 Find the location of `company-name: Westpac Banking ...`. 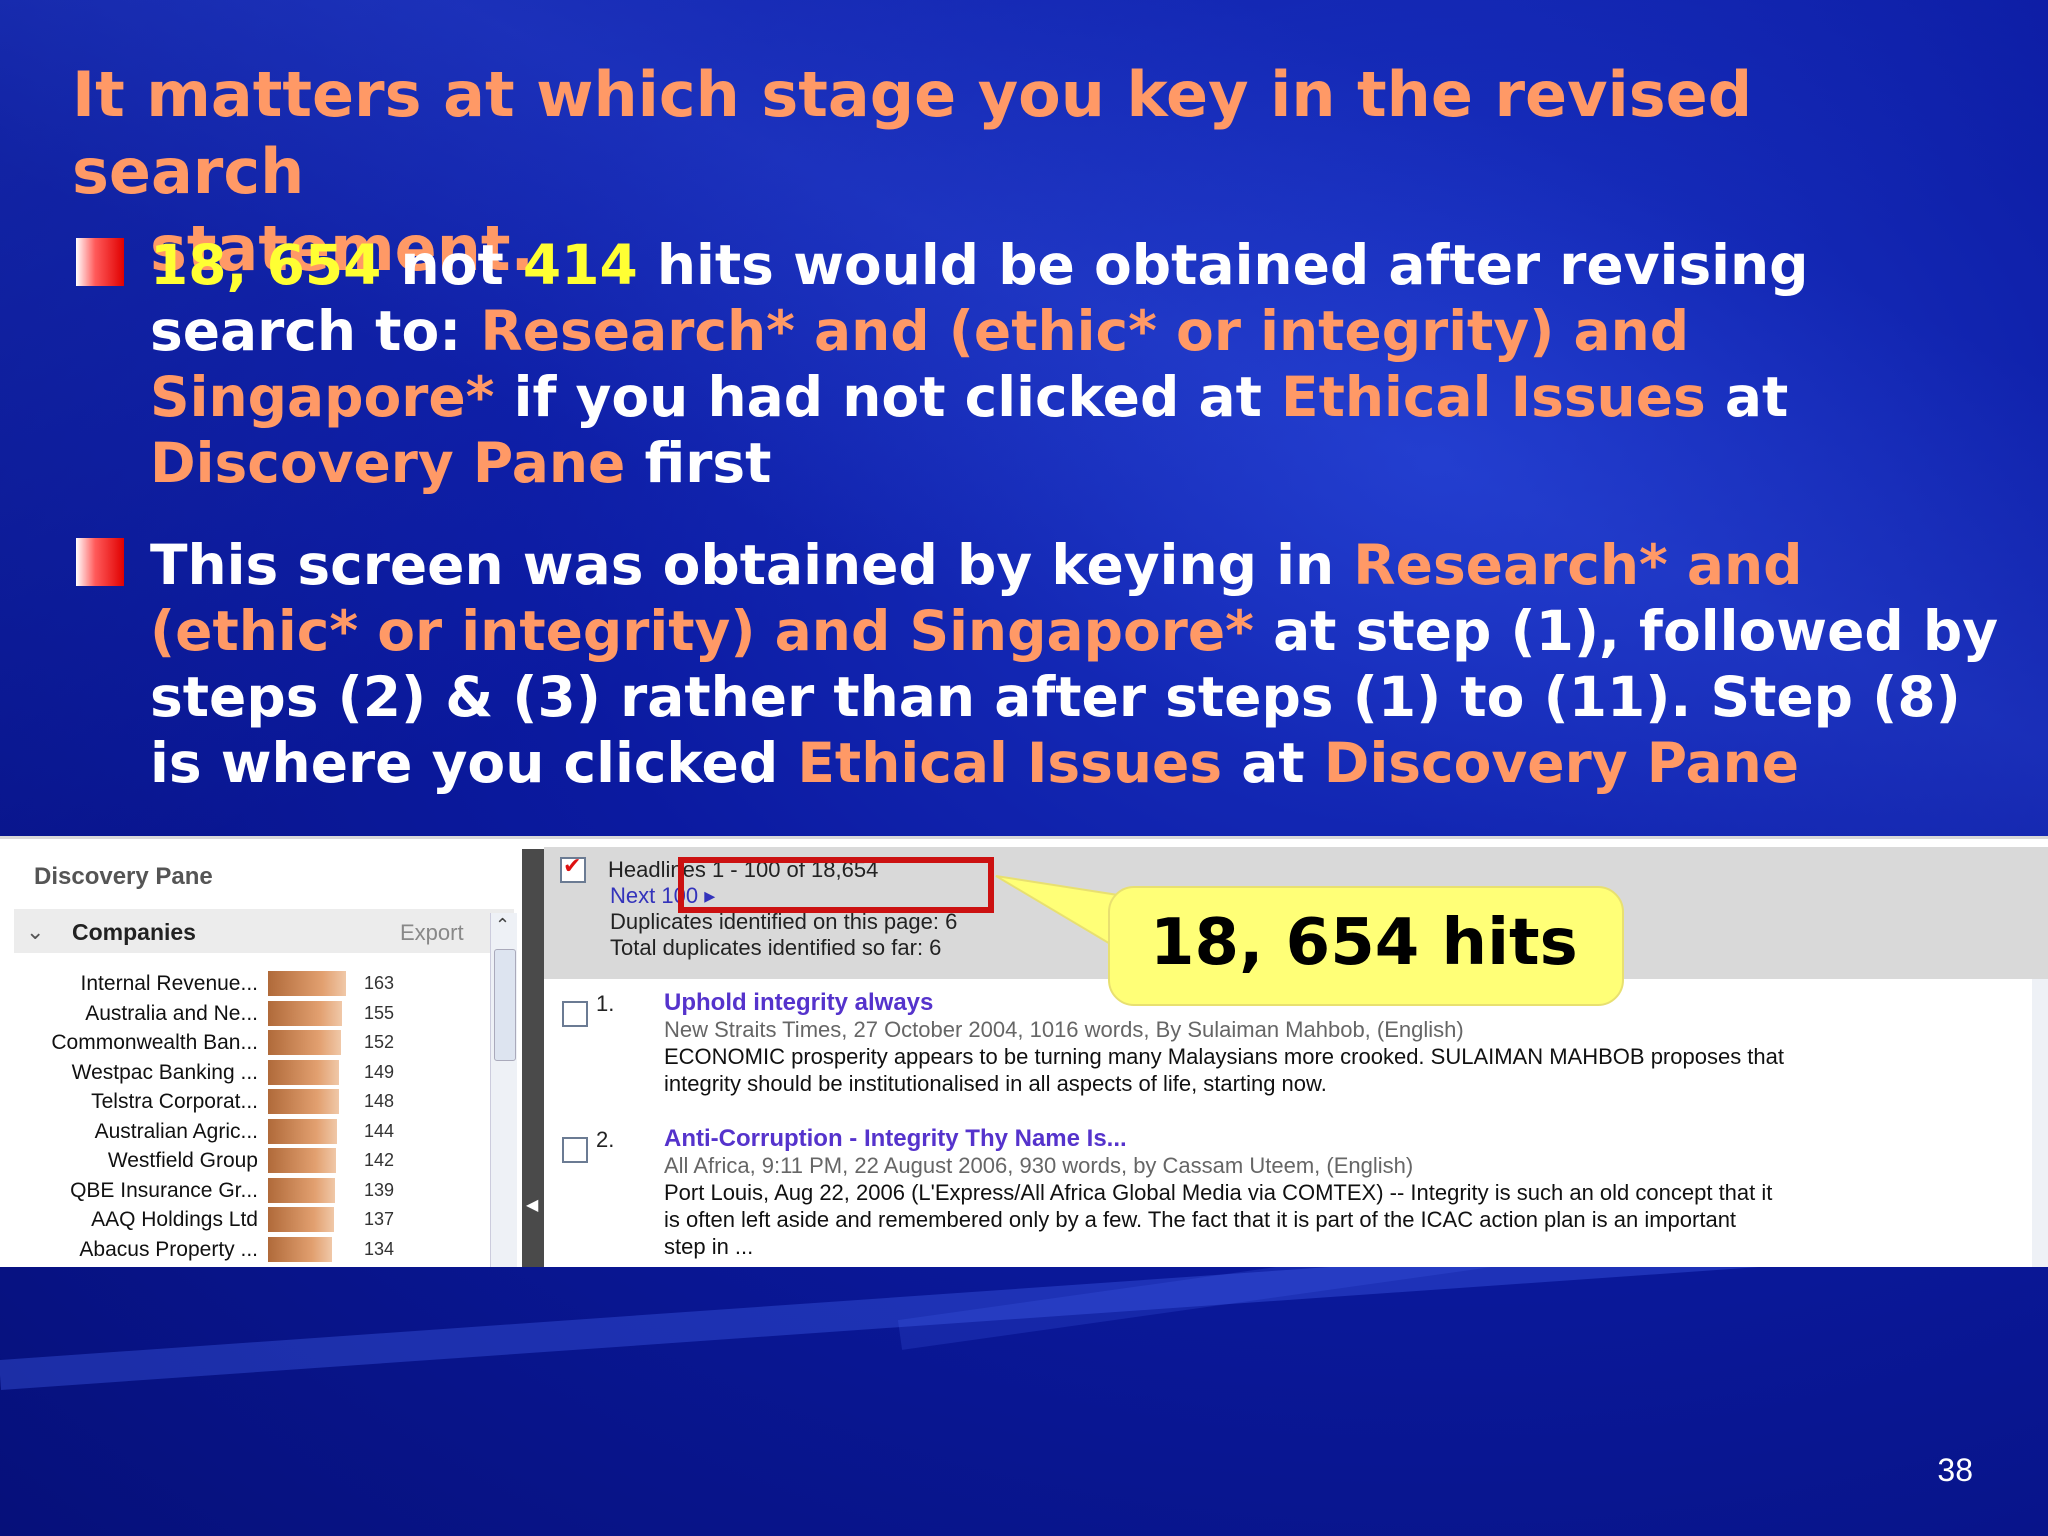

company-name: Westpac Banking ... is located at coordinates (165, 1073).